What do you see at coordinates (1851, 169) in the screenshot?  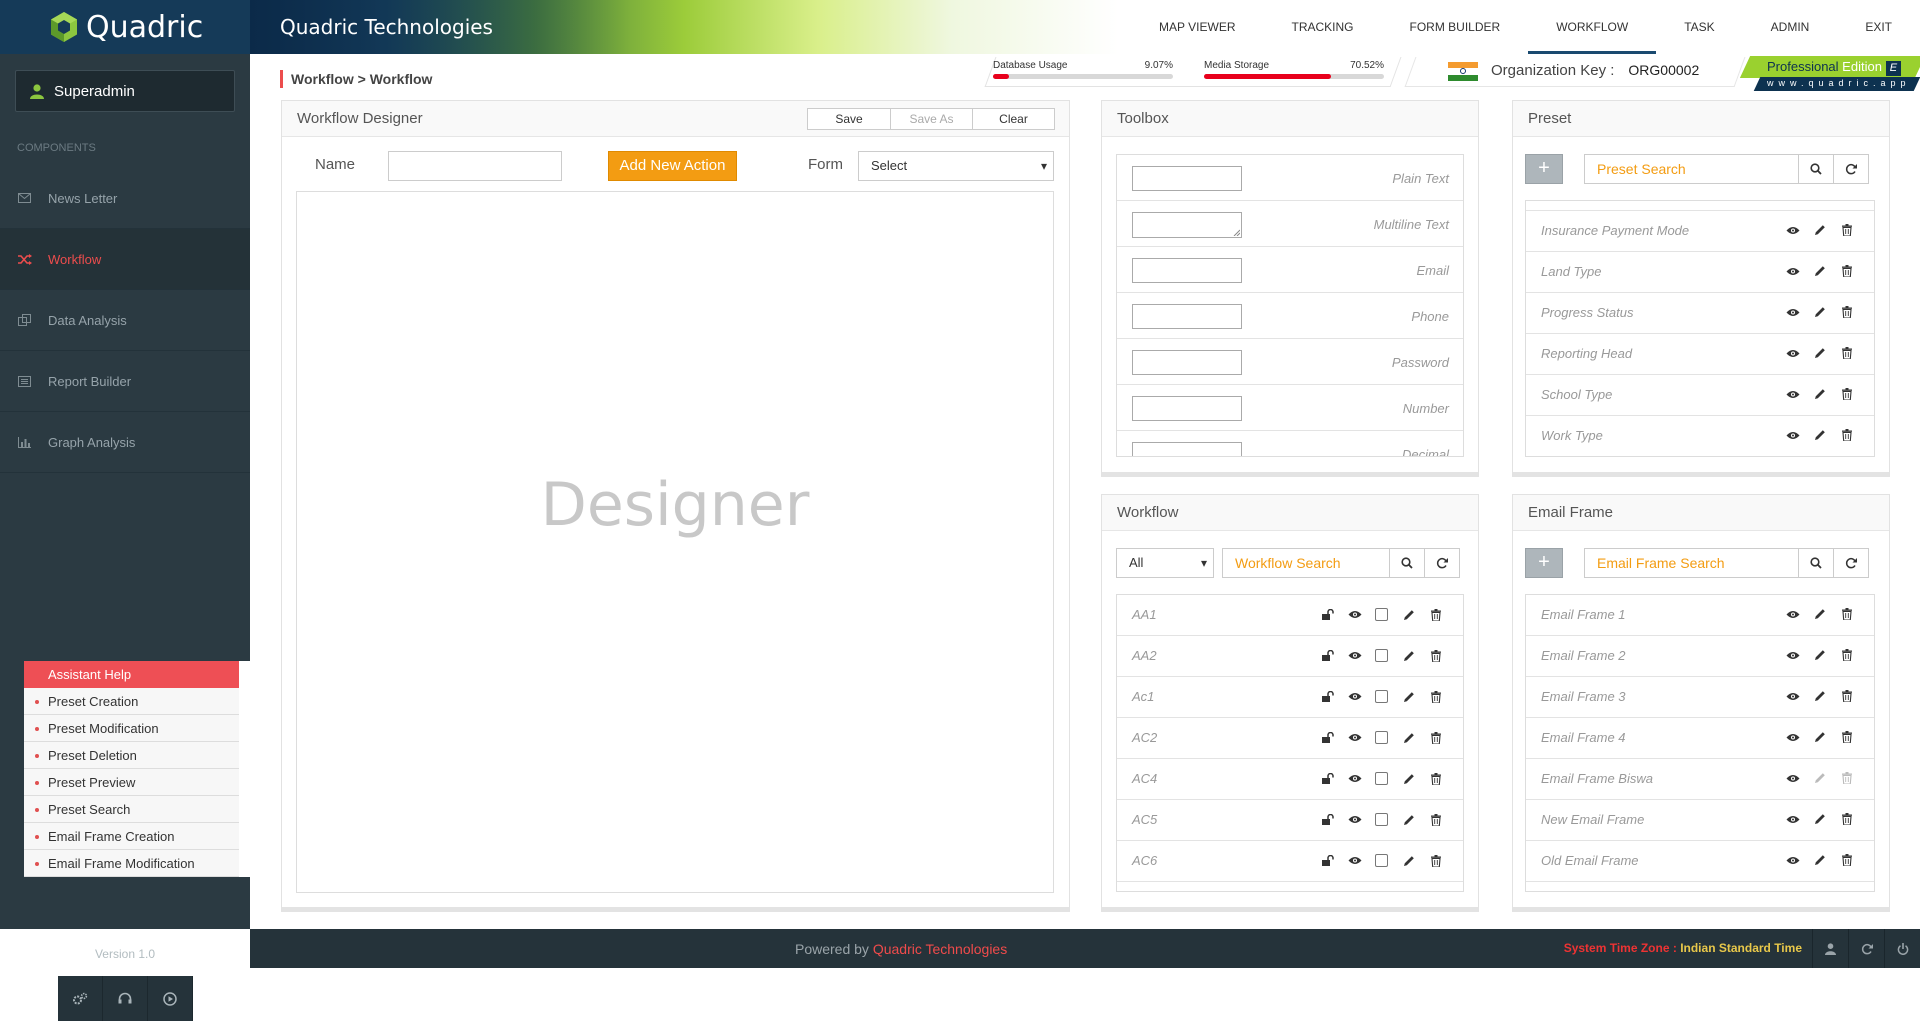 I see `preset-refresh-button` at bounding box center [1851, 169].